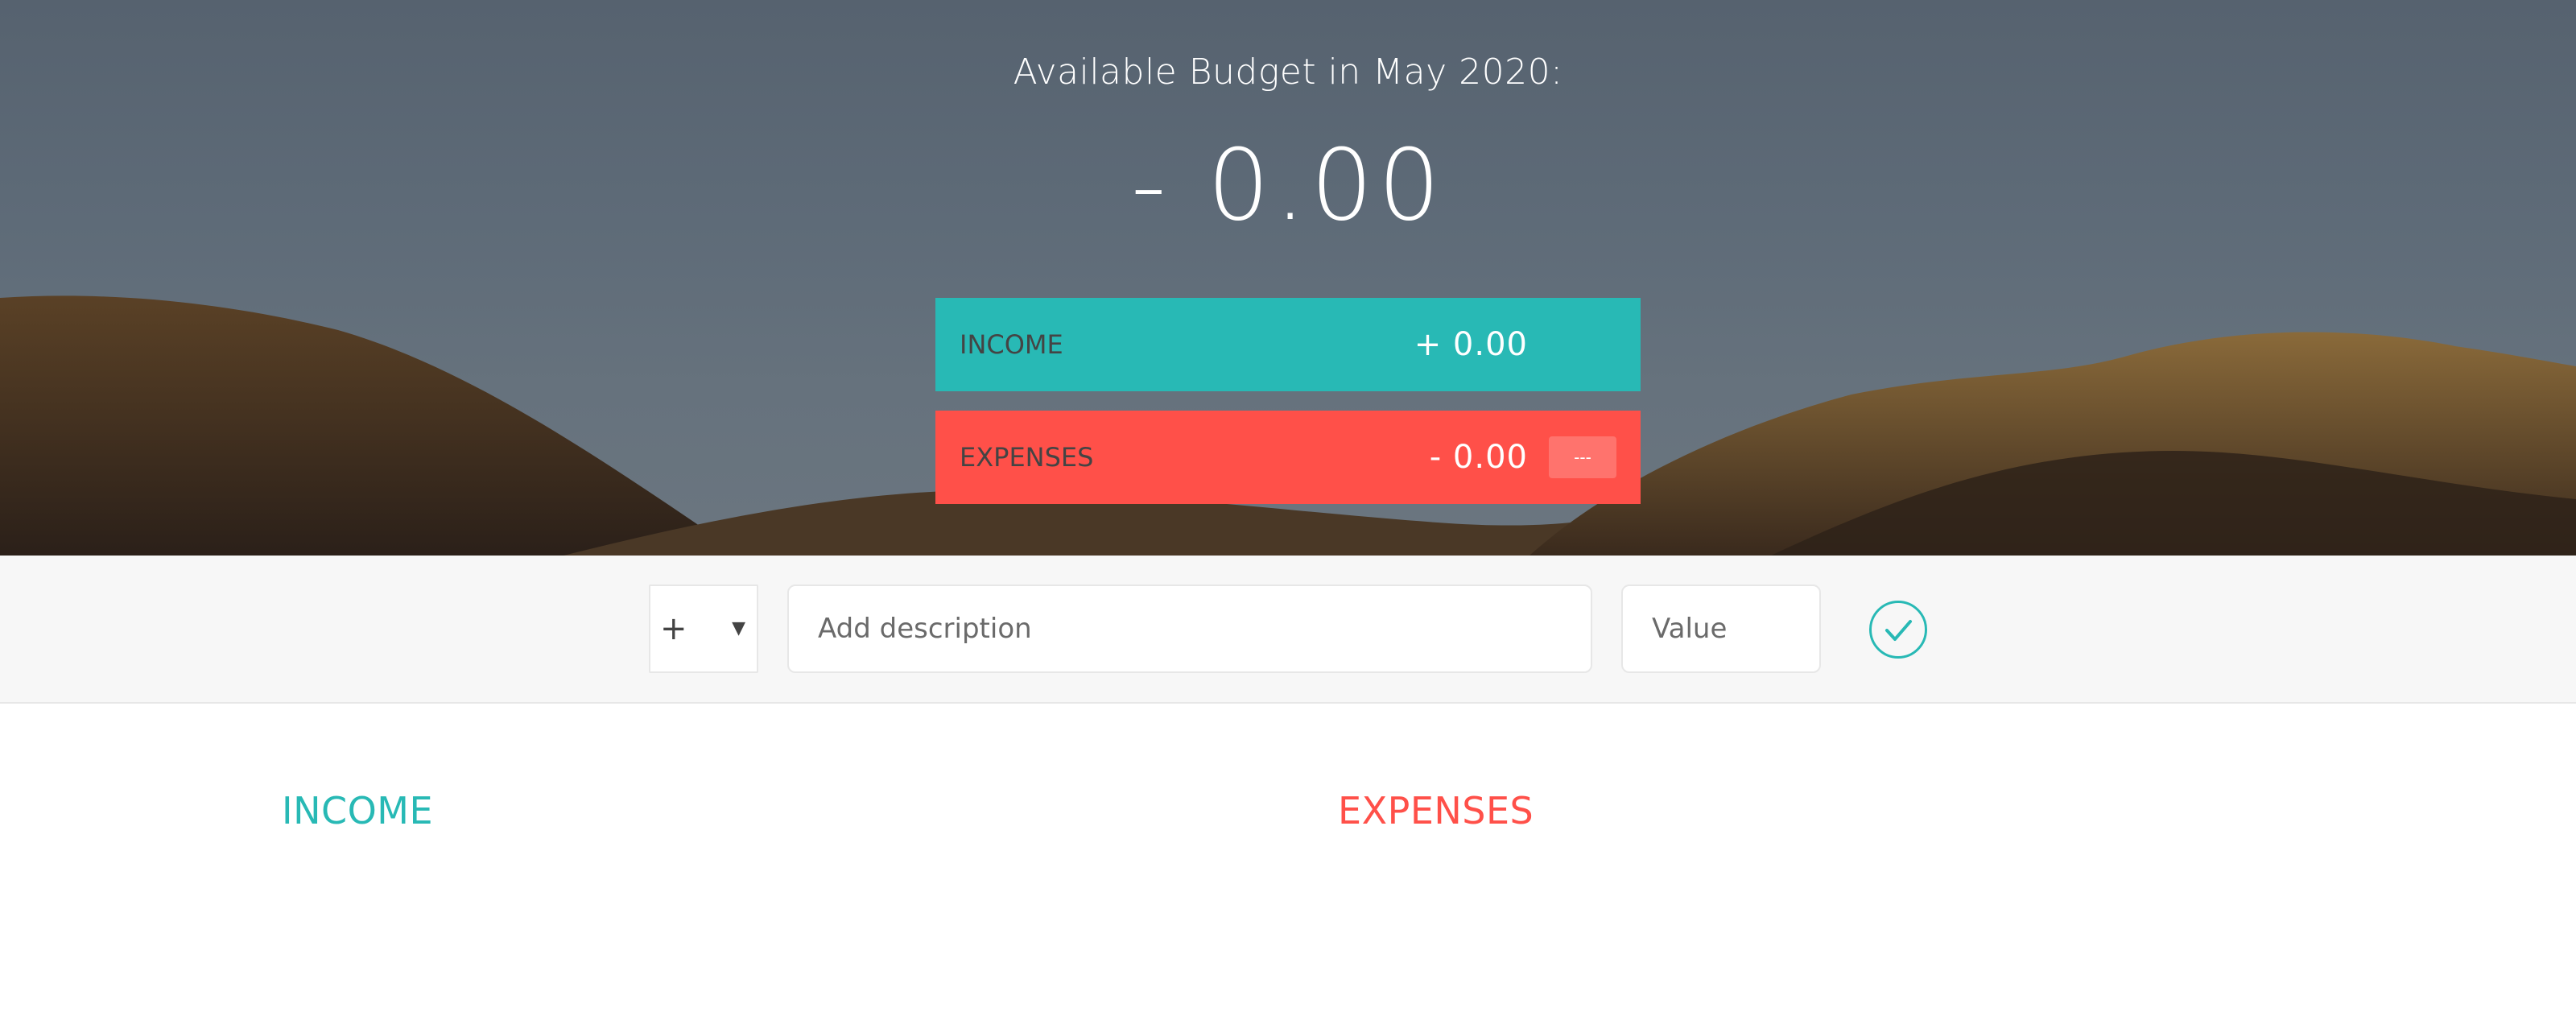 This screenshot has width=2576, height=1012. What do you see at coordinates (1721, 628) in the screenshot?
I see `add-value-input` at bounding box center [1721, 628].